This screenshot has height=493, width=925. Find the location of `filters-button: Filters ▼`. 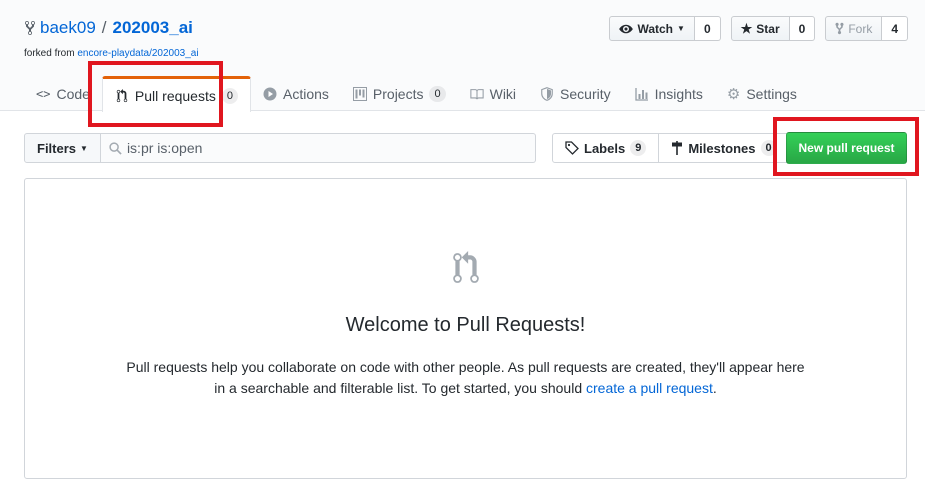

filters-button: Filters ▼ is located at coordinates (62, 148).